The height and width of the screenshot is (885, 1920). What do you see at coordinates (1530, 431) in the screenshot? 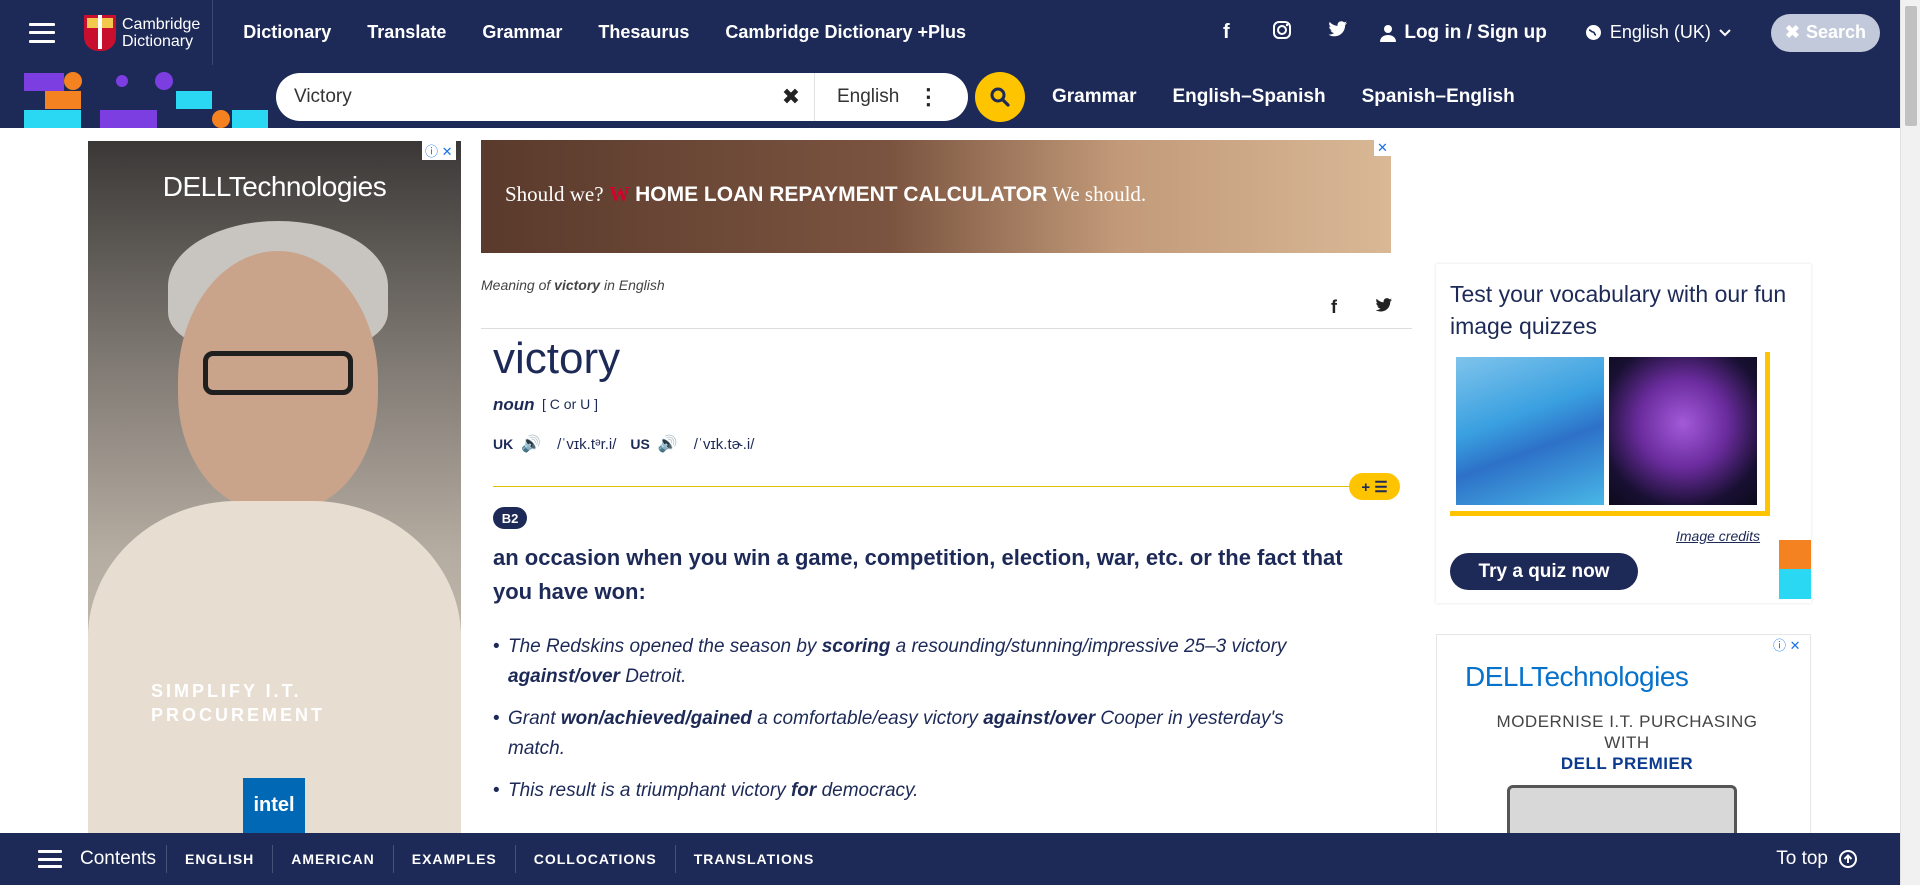
I see `quiz-image-waterslide` at bounding box center [1530, 431].